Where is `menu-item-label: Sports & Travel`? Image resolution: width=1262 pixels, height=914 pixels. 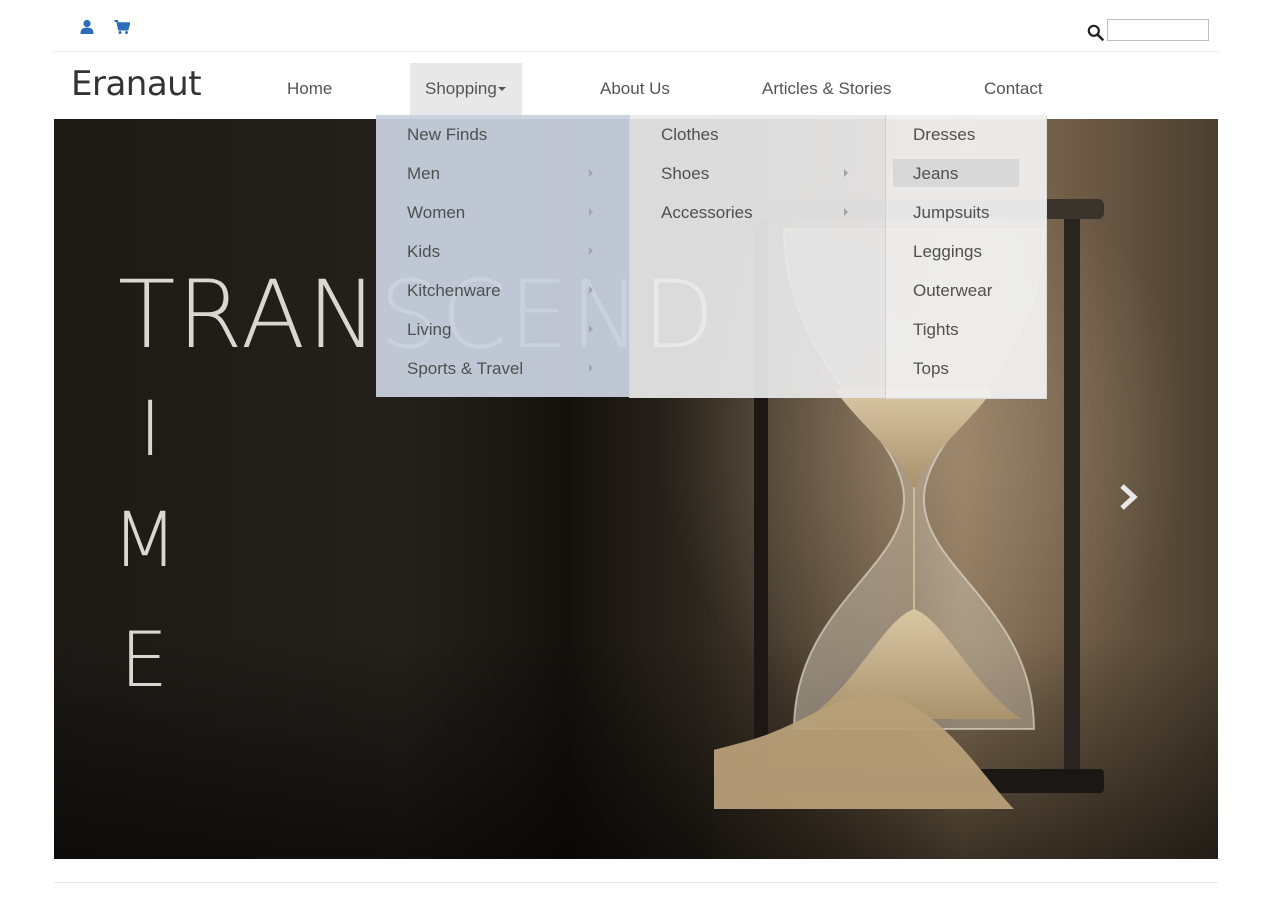 menu-item-label: Sports & Travel is located at coordinates (465, 368).